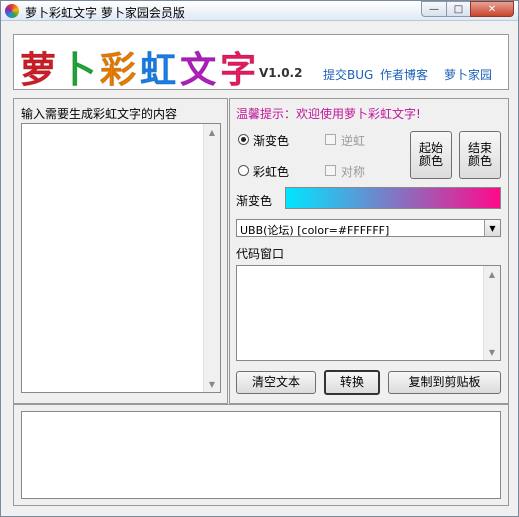  I want to click on tip-text: 温馨提示：欢迎使用萝卜彩虹文字!, so click(328, 114).